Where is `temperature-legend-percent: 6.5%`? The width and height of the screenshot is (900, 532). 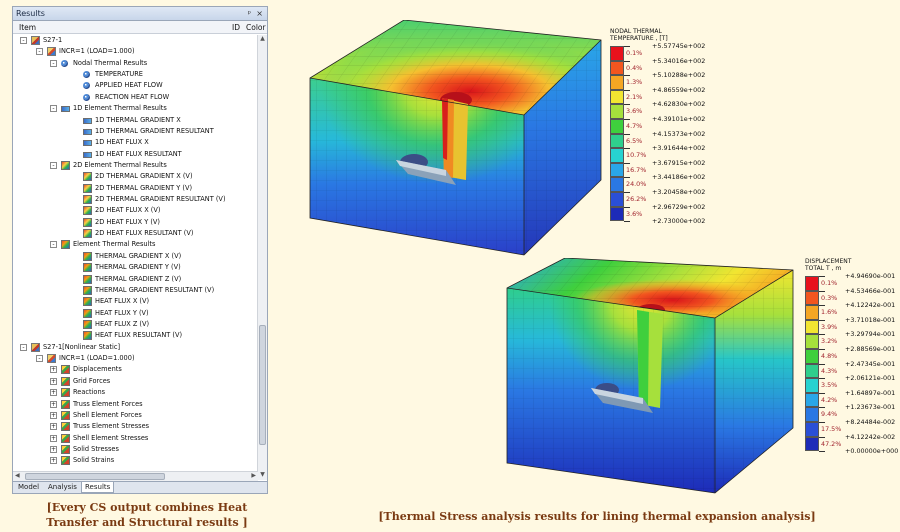
temperature-legend-percent: 6.5% is located at coordinates (634, 140).